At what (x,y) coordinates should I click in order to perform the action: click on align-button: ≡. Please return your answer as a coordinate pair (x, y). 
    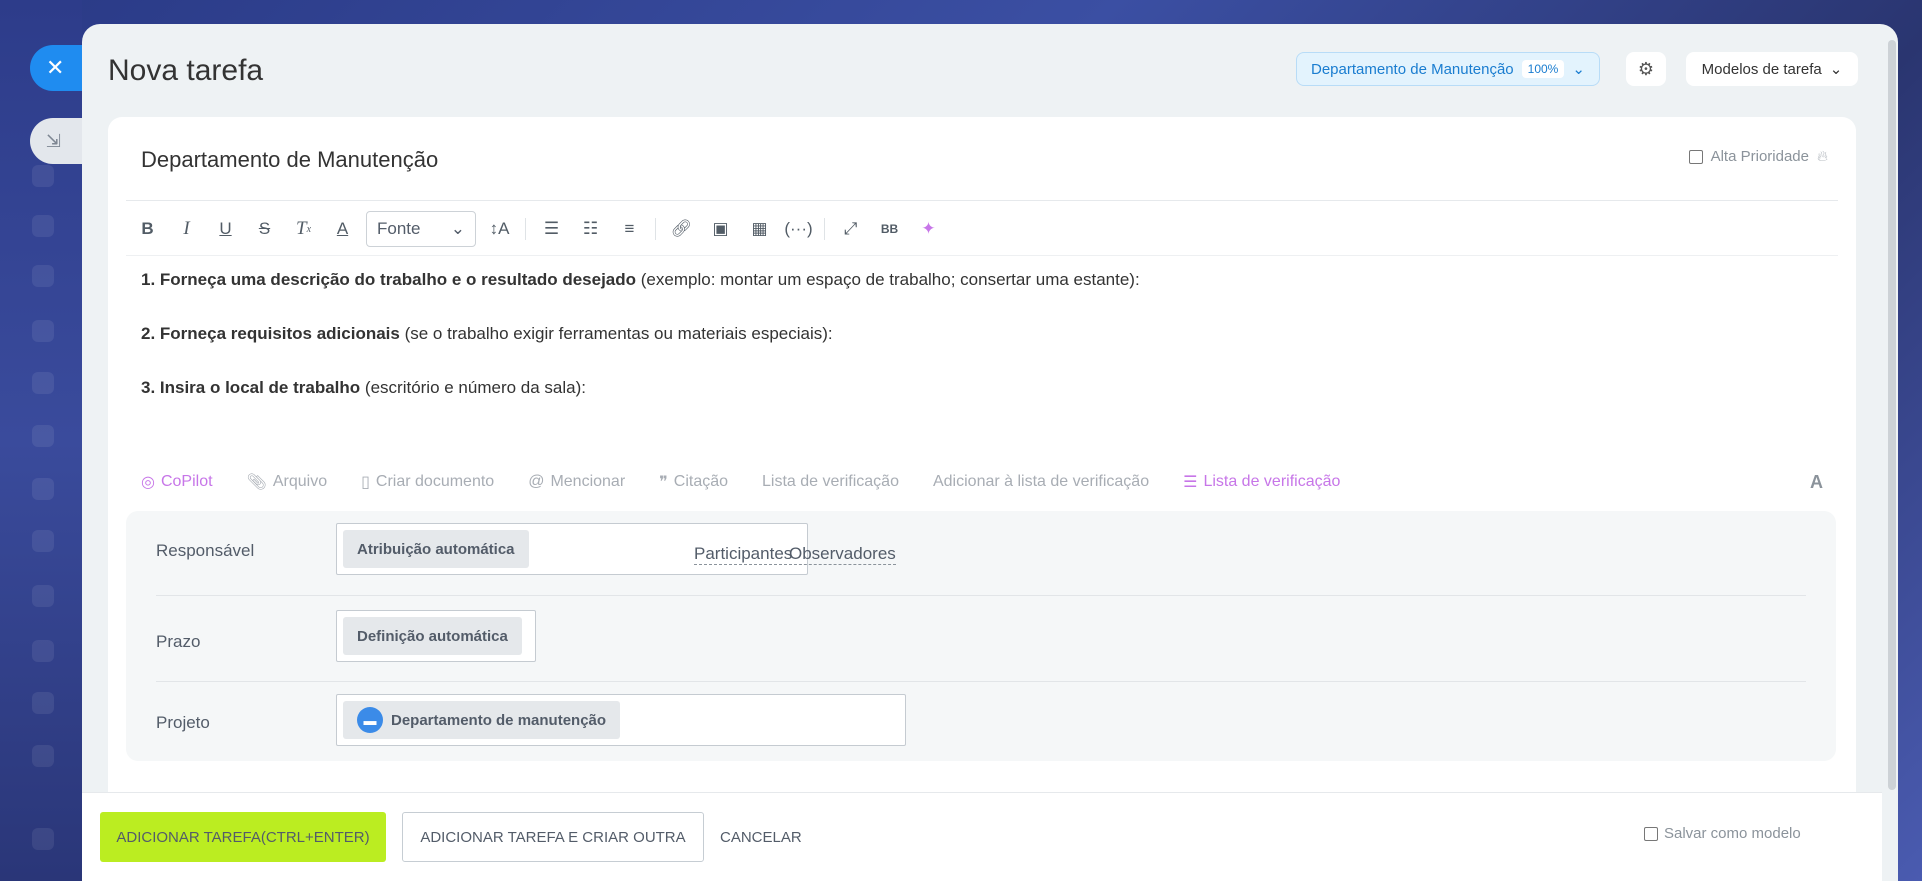
    Looking at the image, I should click on (629, 229).